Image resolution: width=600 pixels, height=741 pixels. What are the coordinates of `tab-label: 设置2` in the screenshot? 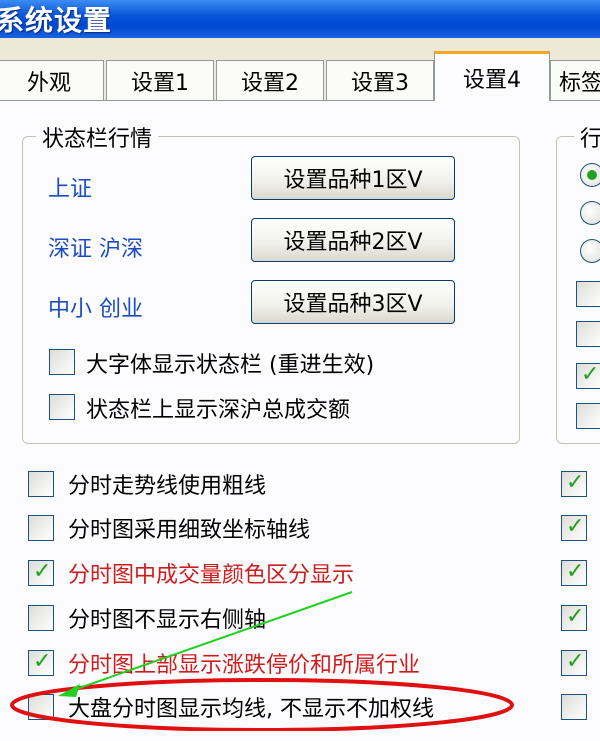 It's located at (270, 83).